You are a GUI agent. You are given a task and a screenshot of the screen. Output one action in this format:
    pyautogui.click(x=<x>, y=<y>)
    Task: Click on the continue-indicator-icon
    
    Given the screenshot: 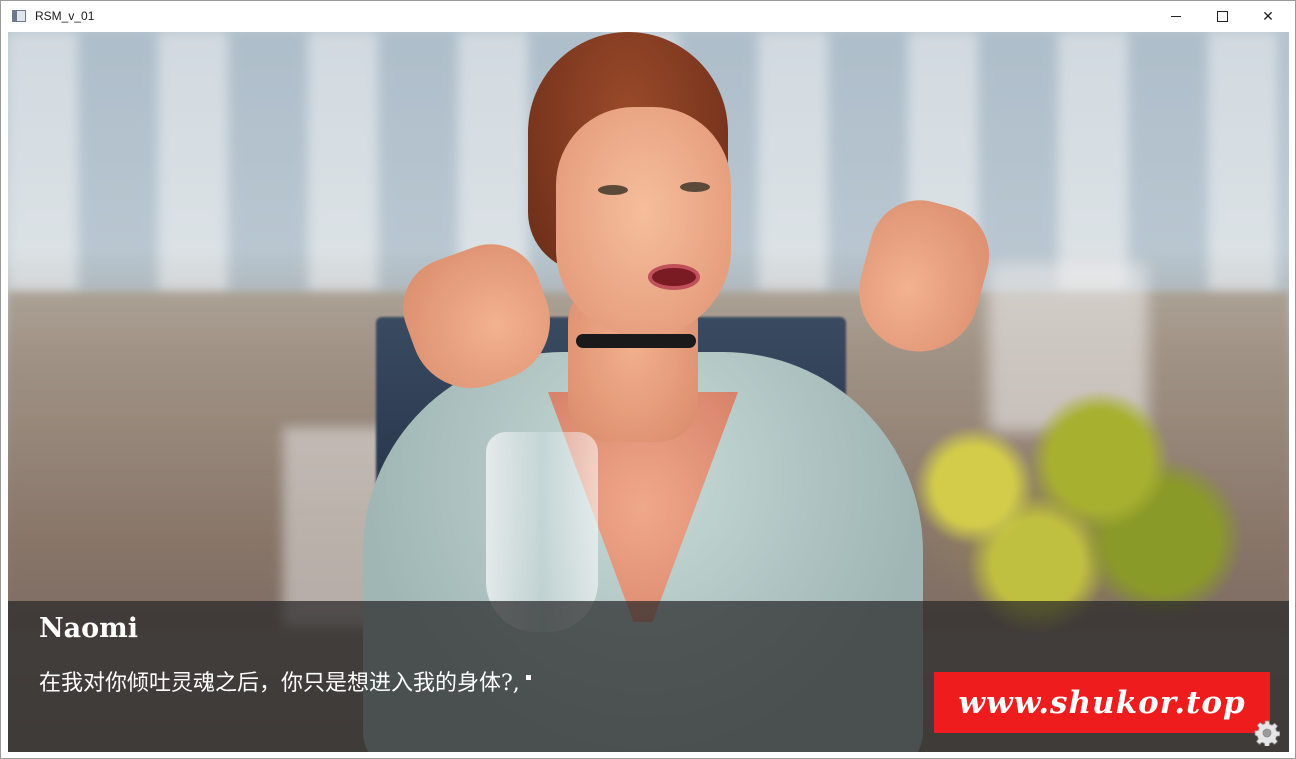 What is the action you would take?
    pyautogui.click(x=528, y=677)
    